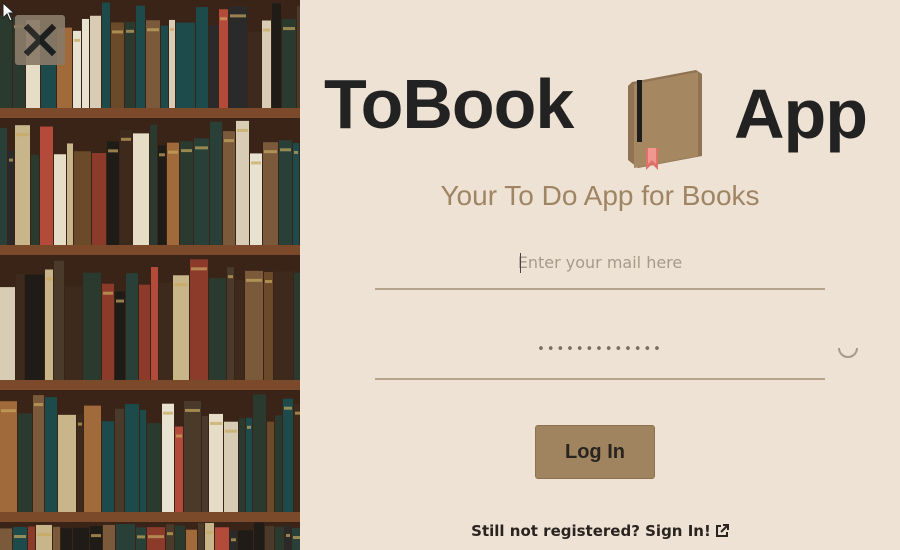 This screenshot has width=900, height=550. I want to click on password-field: •••••••••••••, so click(600, 357).